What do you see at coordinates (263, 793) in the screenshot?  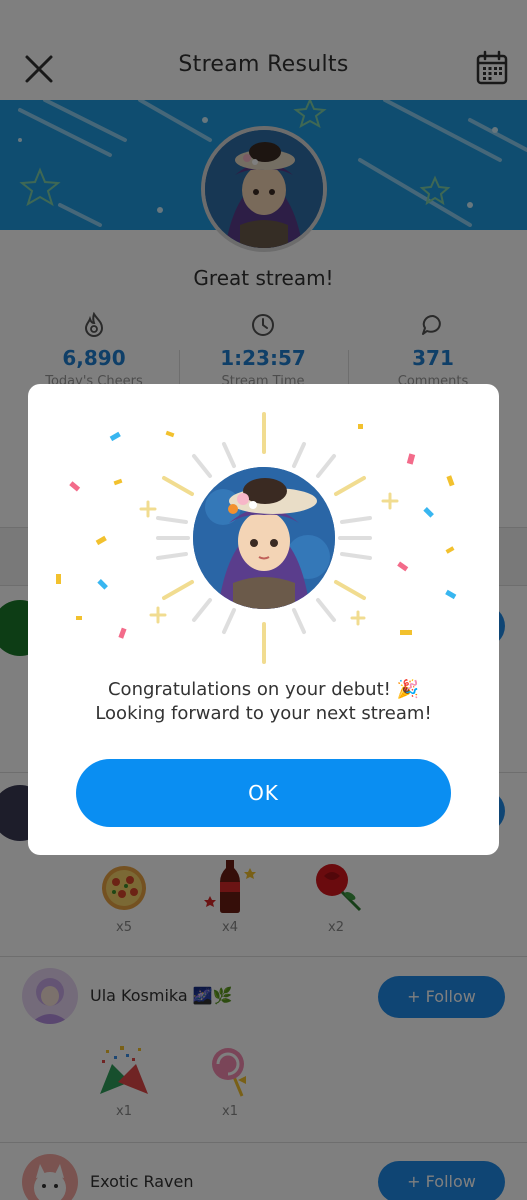 I see `ok-button: OK` at bounding box center [263, 793].